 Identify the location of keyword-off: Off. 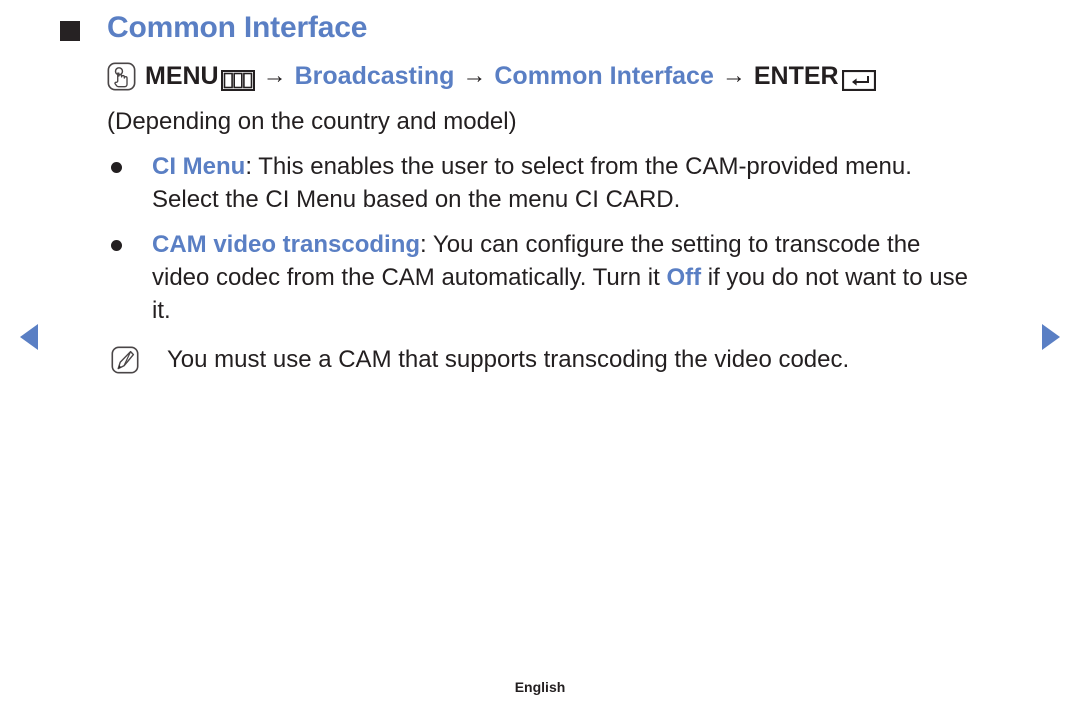
(684, 277).